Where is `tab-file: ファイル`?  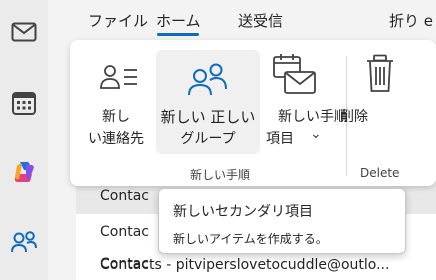 tab-file: ファイル is located at coordinates (118, 20).